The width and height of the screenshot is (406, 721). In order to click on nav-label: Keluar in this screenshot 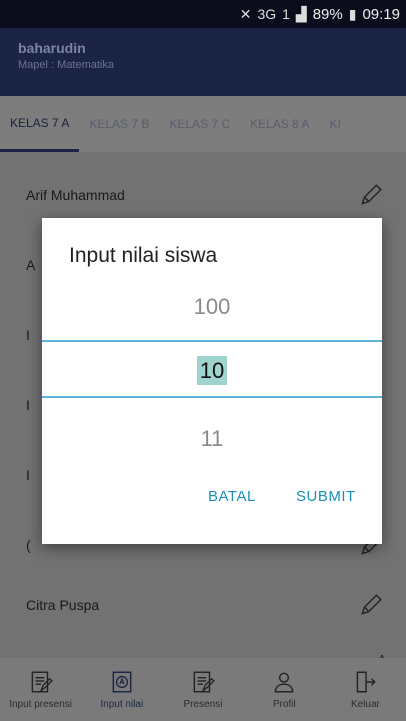, I will do `click(365, 704)`.